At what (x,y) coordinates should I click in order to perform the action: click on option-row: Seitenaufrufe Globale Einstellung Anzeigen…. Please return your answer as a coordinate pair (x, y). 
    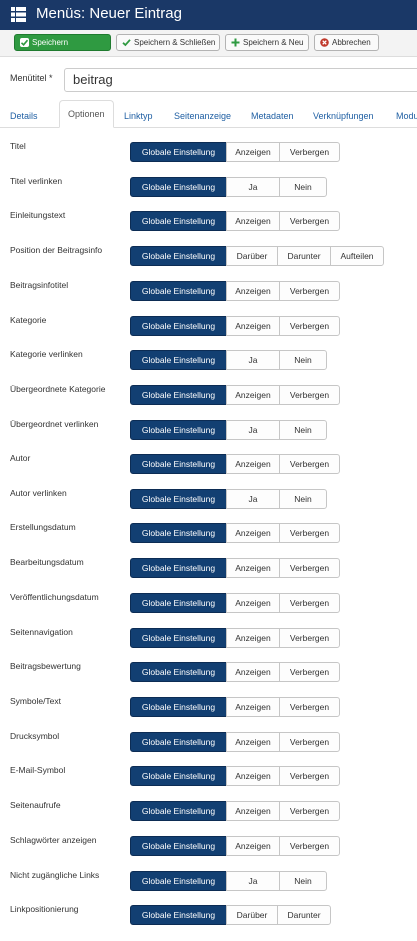
    Looking at the image, I should click on (208, 816).